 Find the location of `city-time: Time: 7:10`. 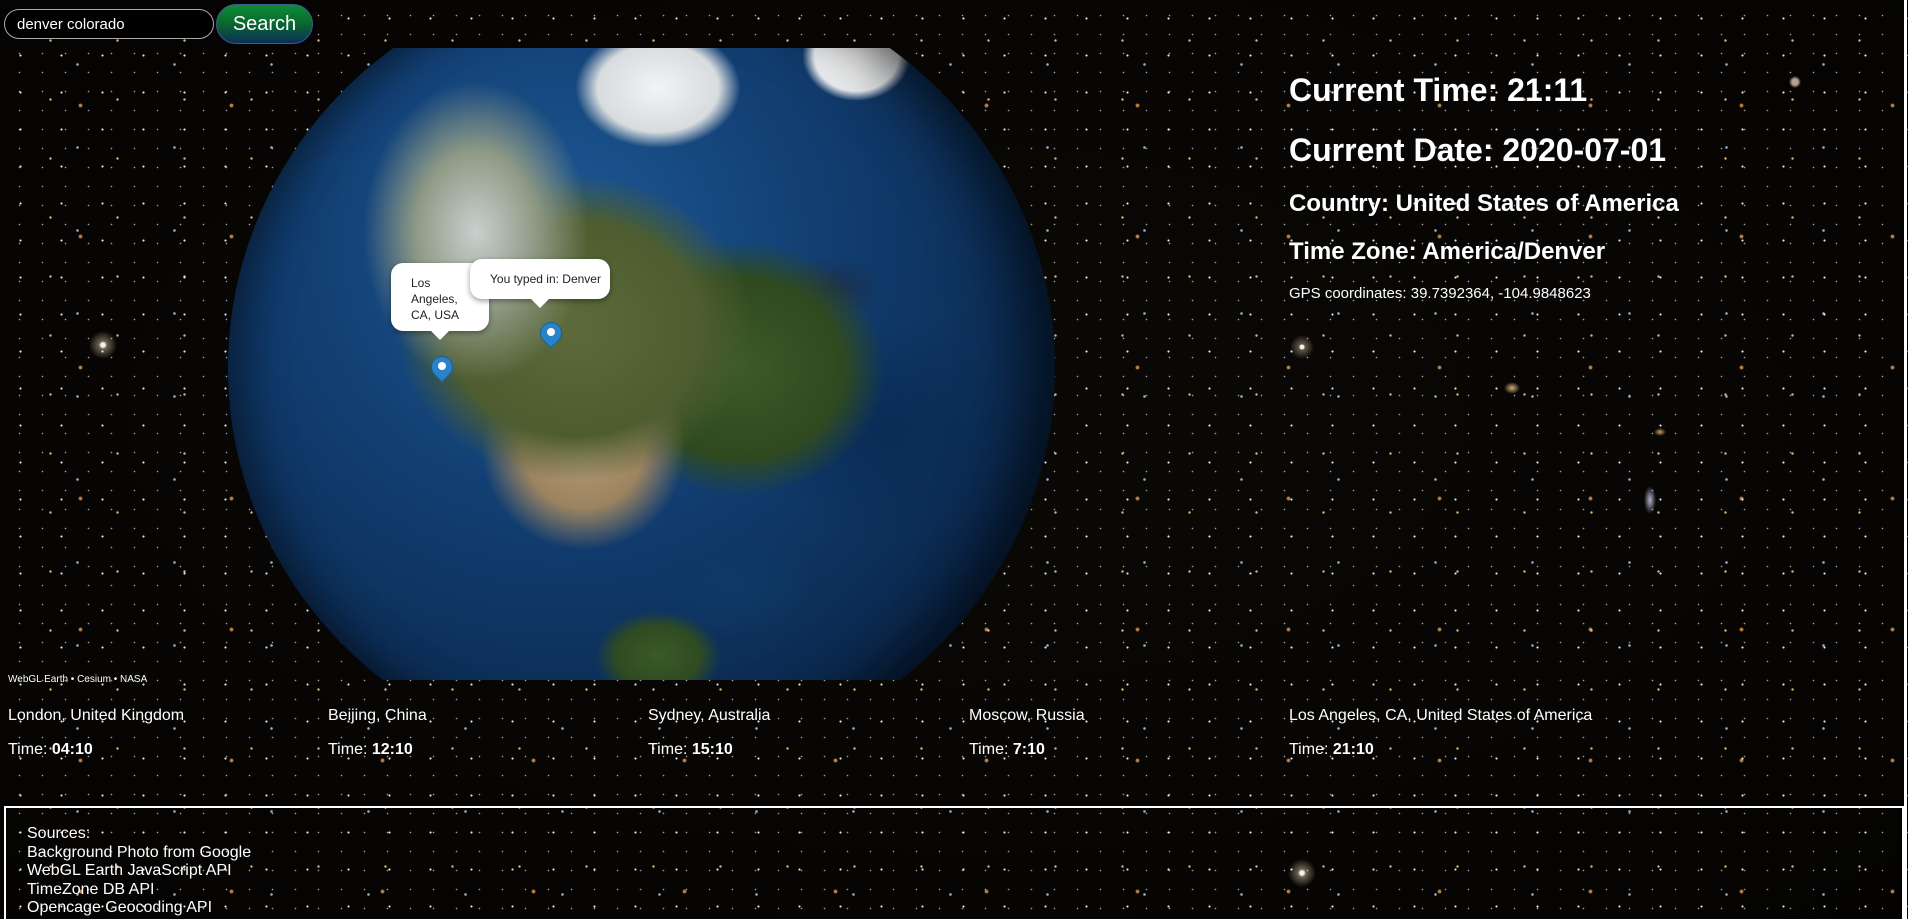

city-time: Time: 7:10 is located at coordinates (1007, 750).